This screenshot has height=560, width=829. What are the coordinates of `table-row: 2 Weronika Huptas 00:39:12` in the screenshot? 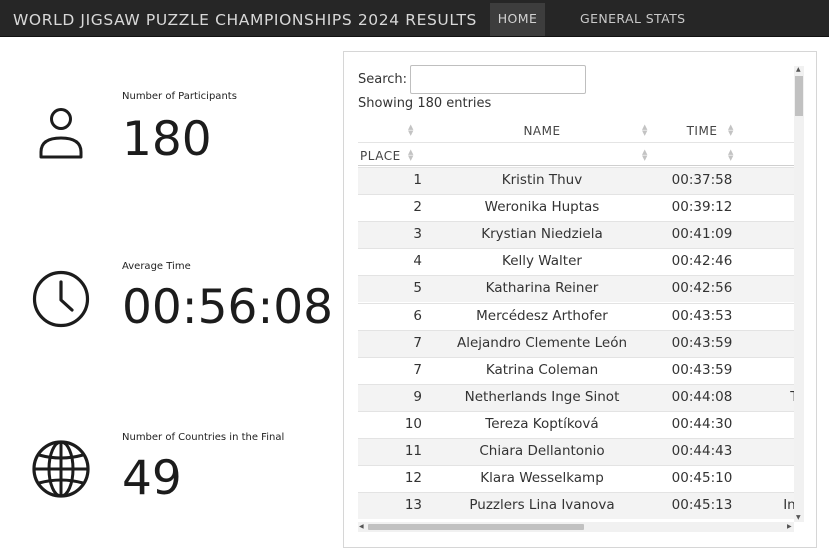 It's located at (580, 207).